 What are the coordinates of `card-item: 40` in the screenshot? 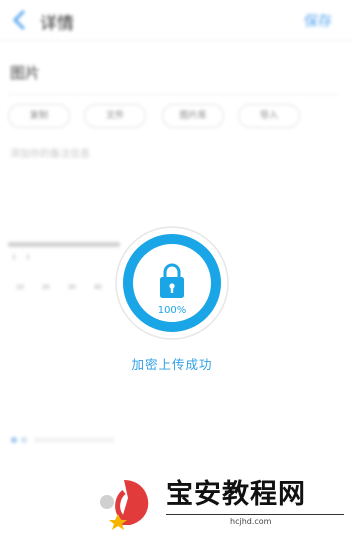 It's located at (98, 287).